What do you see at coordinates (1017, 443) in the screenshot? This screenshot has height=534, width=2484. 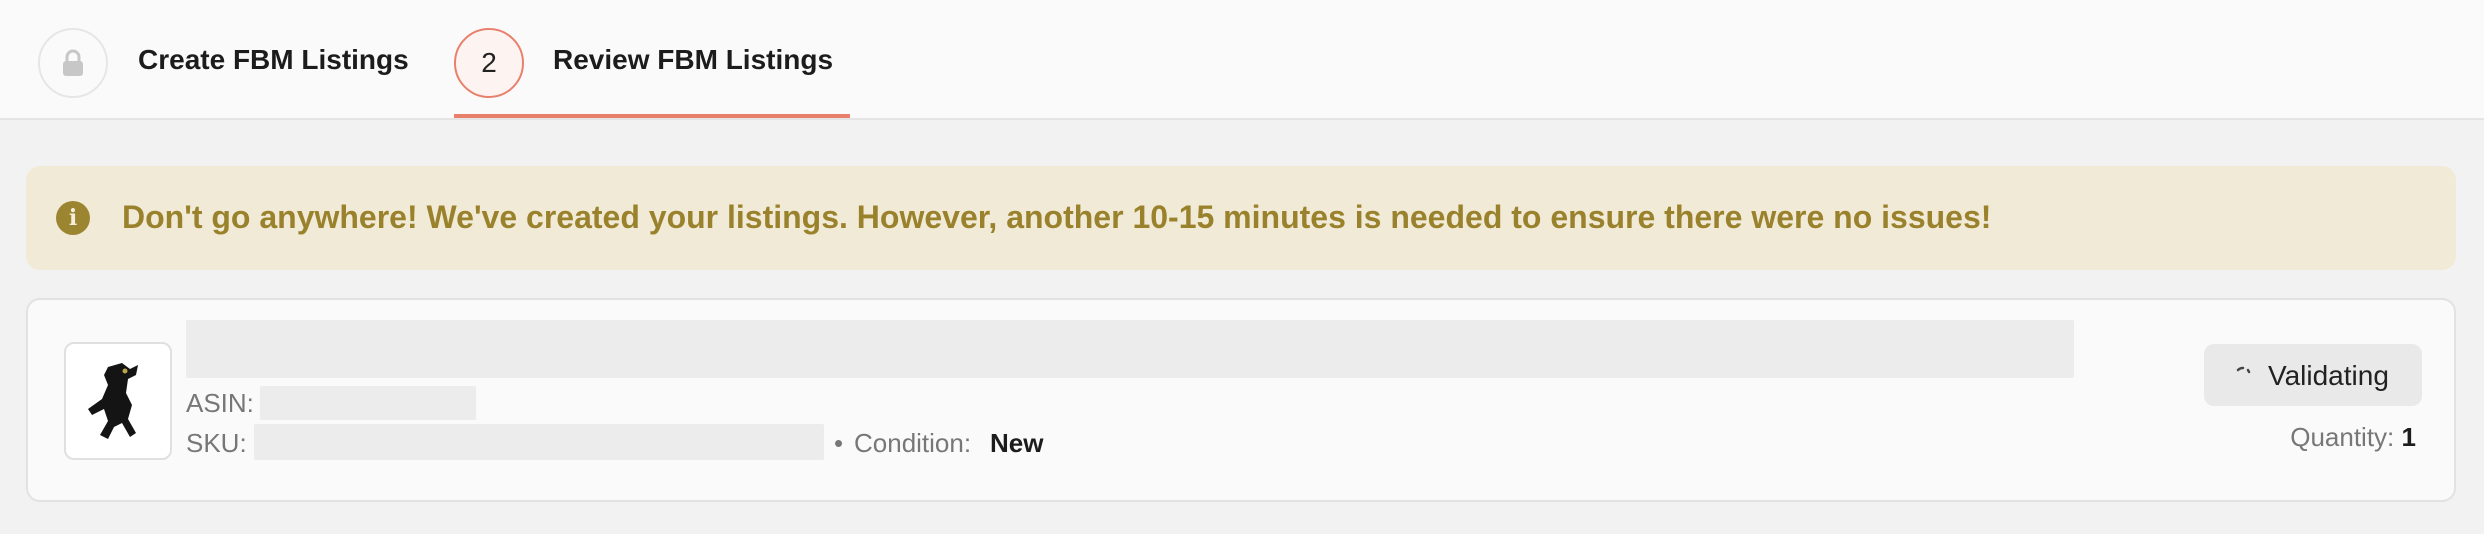 I see `condition-value: New` at bounding box center [1017, 443].